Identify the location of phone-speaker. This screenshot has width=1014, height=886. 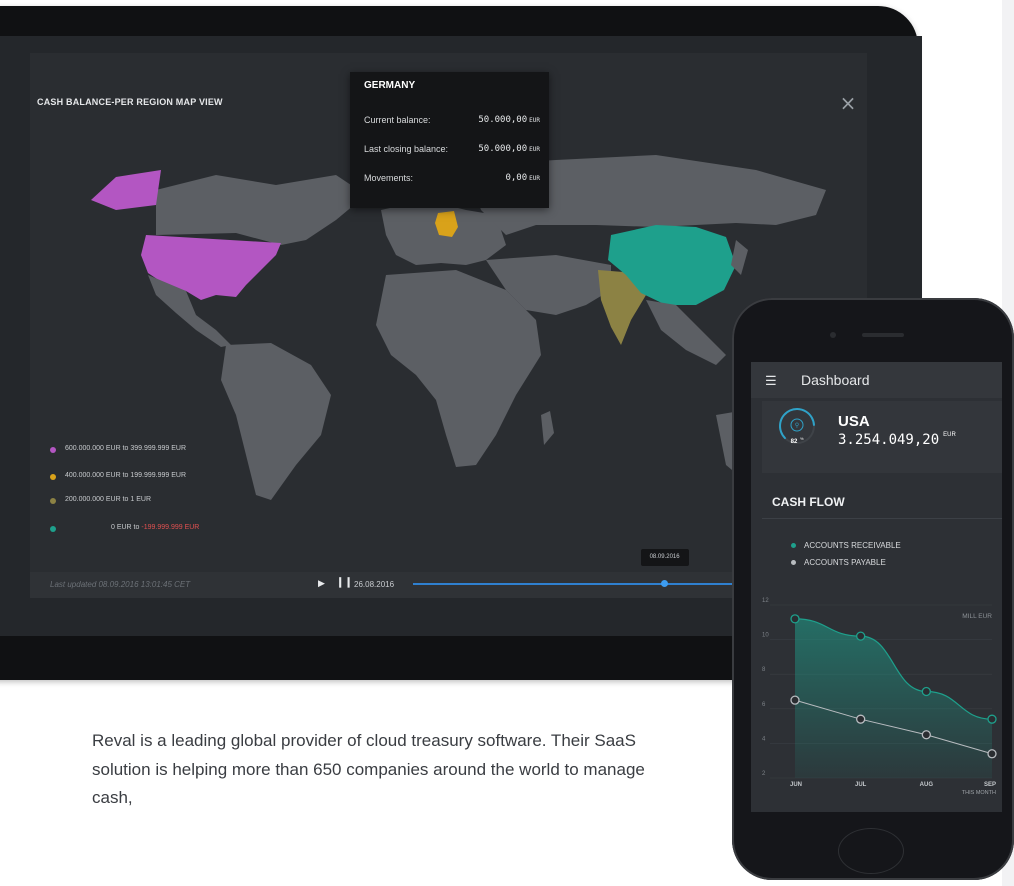
(883, 335).